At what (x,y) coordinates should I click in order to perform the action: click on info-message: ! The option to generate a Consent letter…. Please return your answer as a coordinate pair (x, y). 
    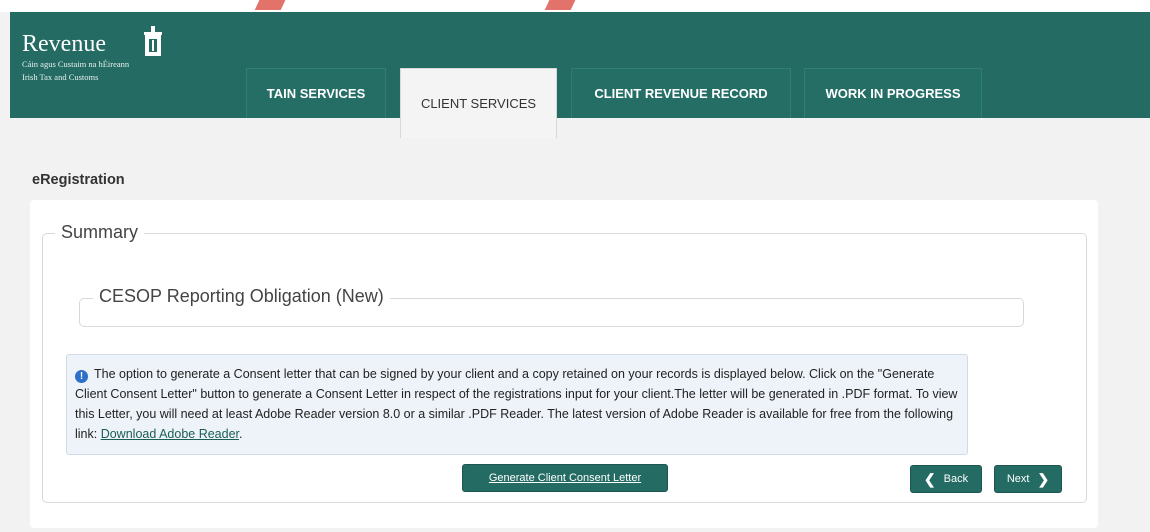
    Looking at the image, I should click on (517, 404).